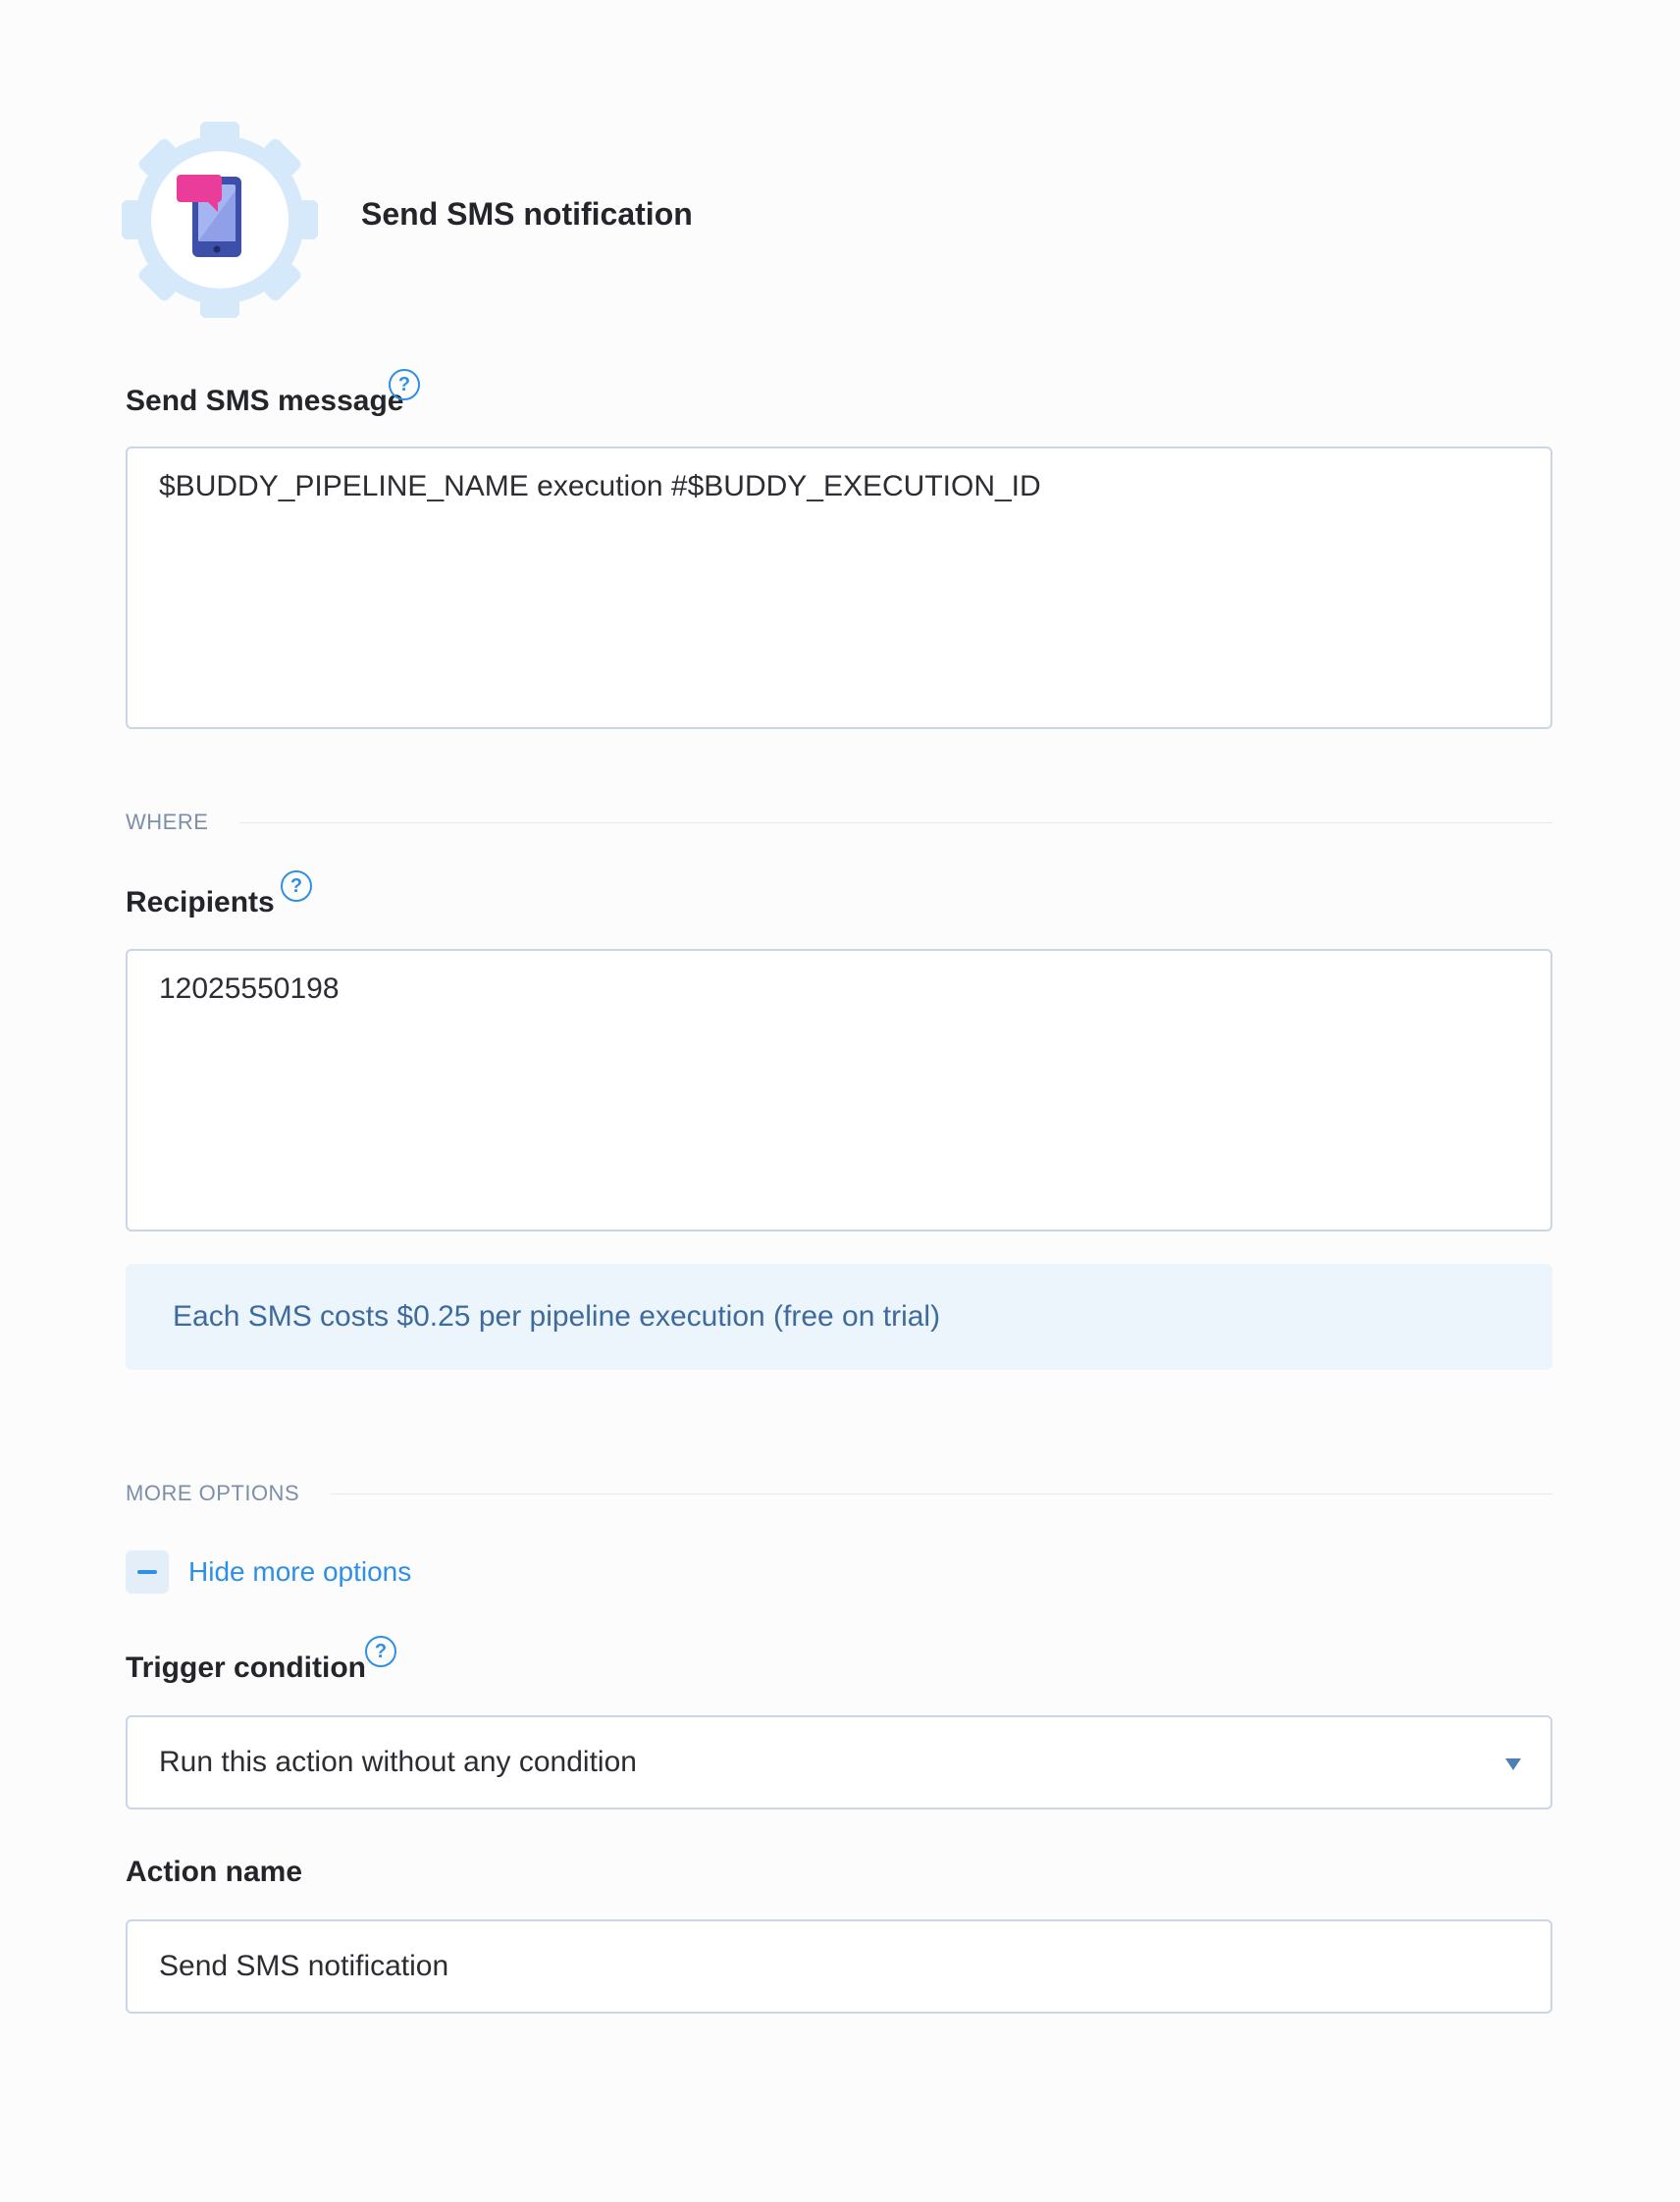 This screenshot has width=1680, height=2202. What do you see at coordinates (147, 1572) in the screenshot?
I see `collapse-icon` at bounding box center [147, 1572].